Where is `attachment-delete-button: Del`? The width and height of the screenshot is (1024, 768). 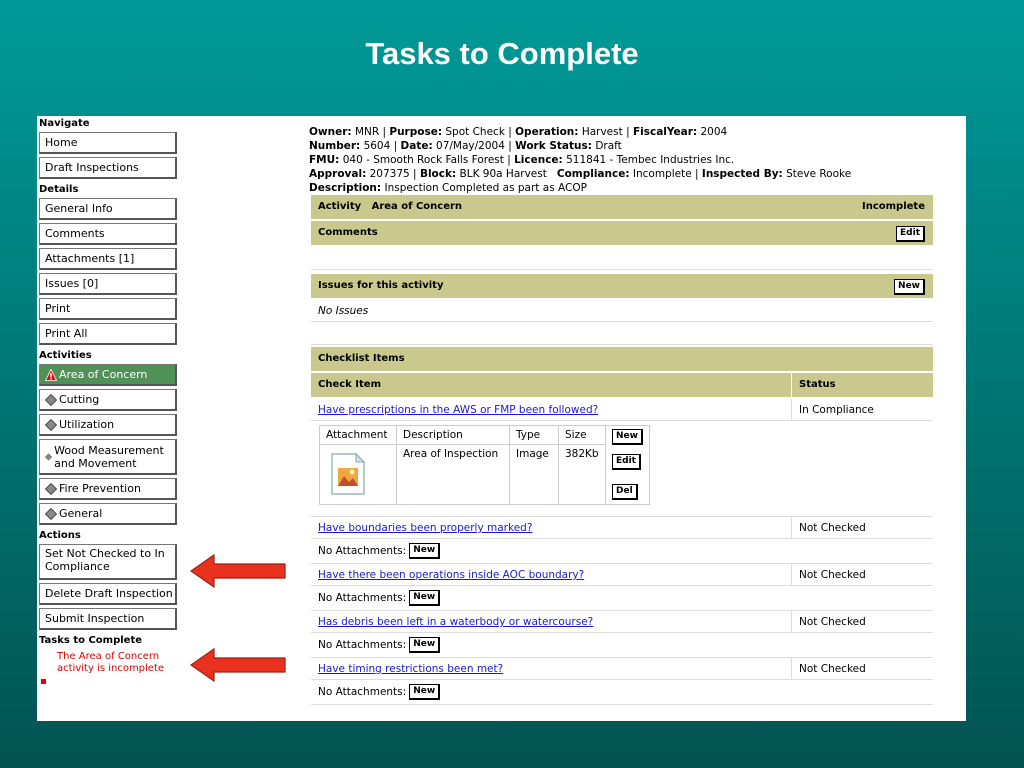
attachment-delete-button: Del is located at coordinates (625, 492).